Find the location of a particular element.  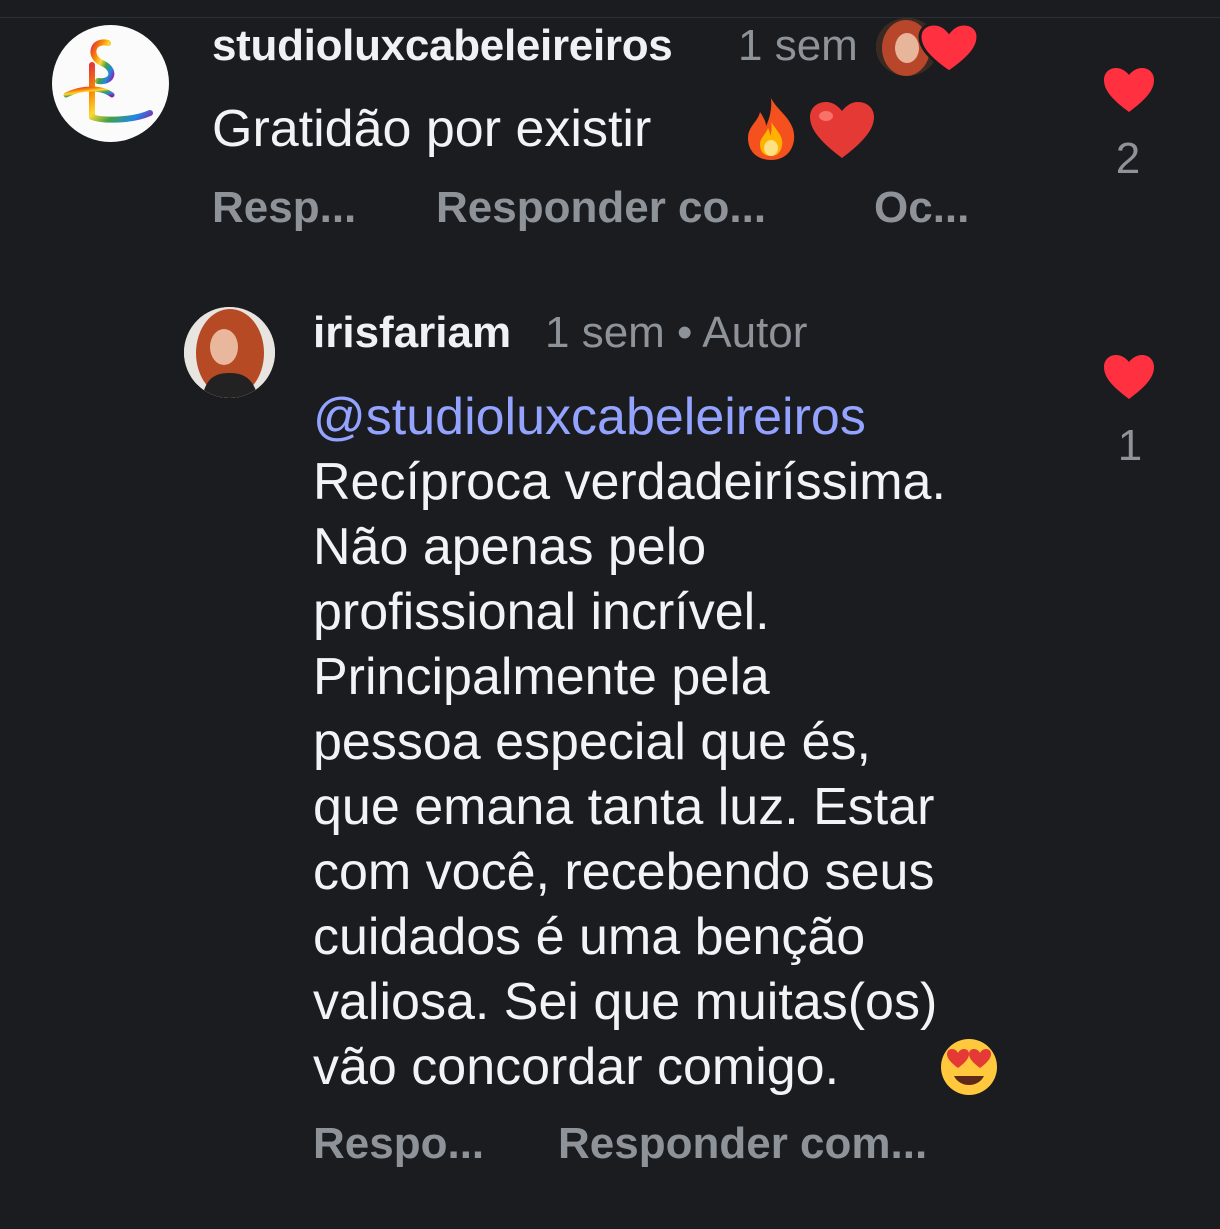

comment-username: studioluxcabeleireiros is located at coordinates (442, 46).